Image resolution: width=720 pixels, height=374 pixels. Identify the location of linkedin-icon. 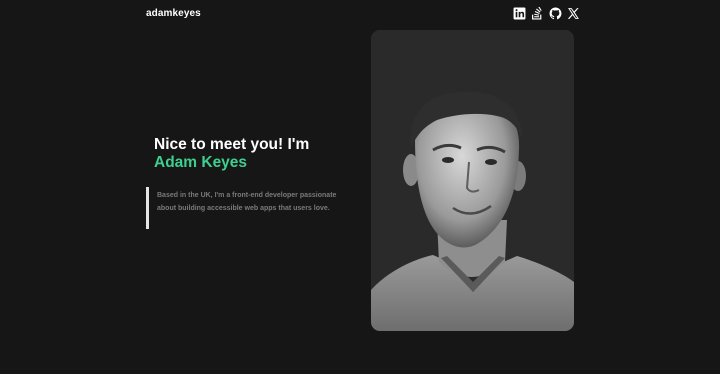
(519, 13).